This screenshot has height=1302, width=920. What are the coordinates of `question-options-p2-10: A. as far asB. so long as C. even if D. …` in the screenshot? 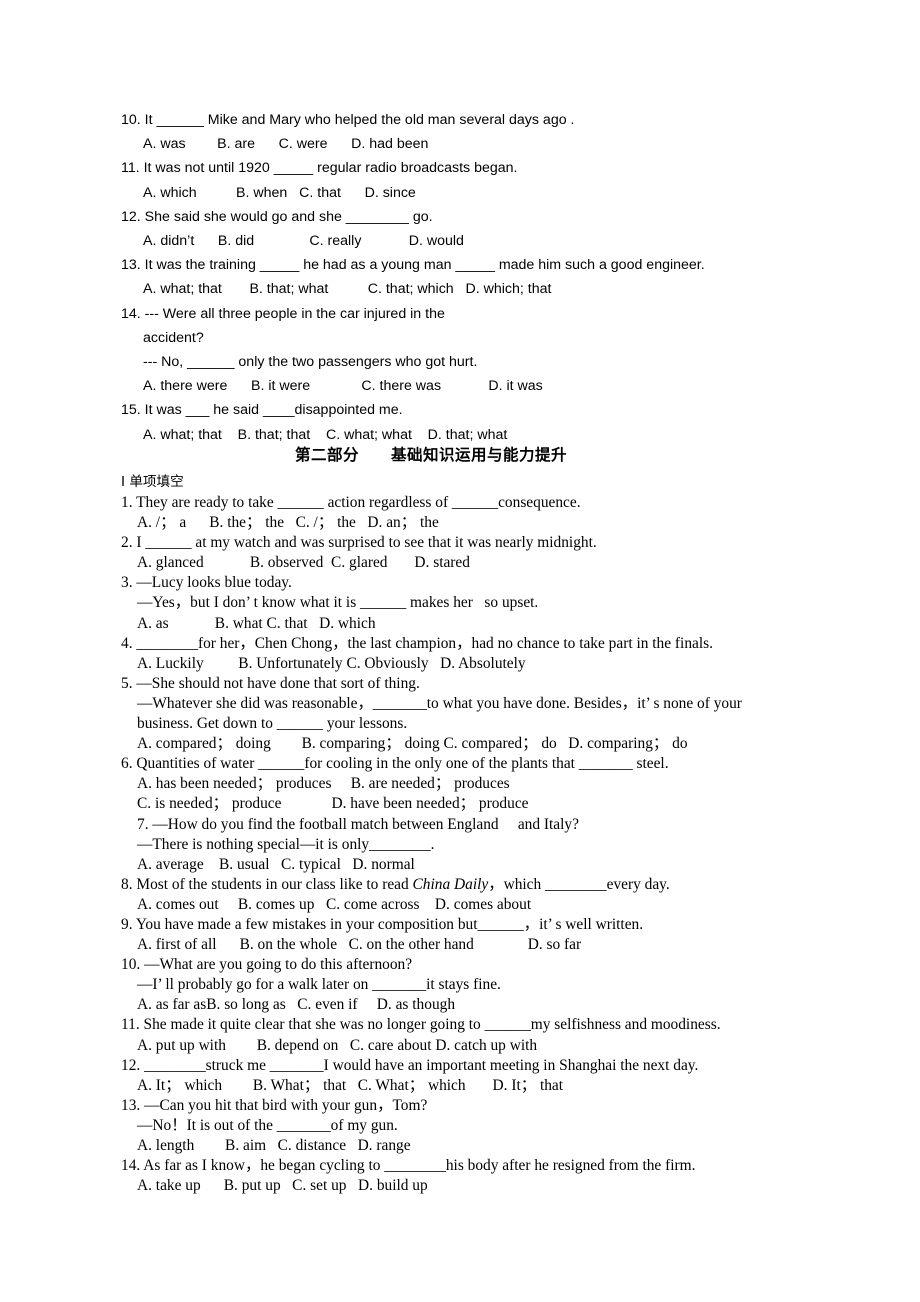 It's located at (296, 1005).